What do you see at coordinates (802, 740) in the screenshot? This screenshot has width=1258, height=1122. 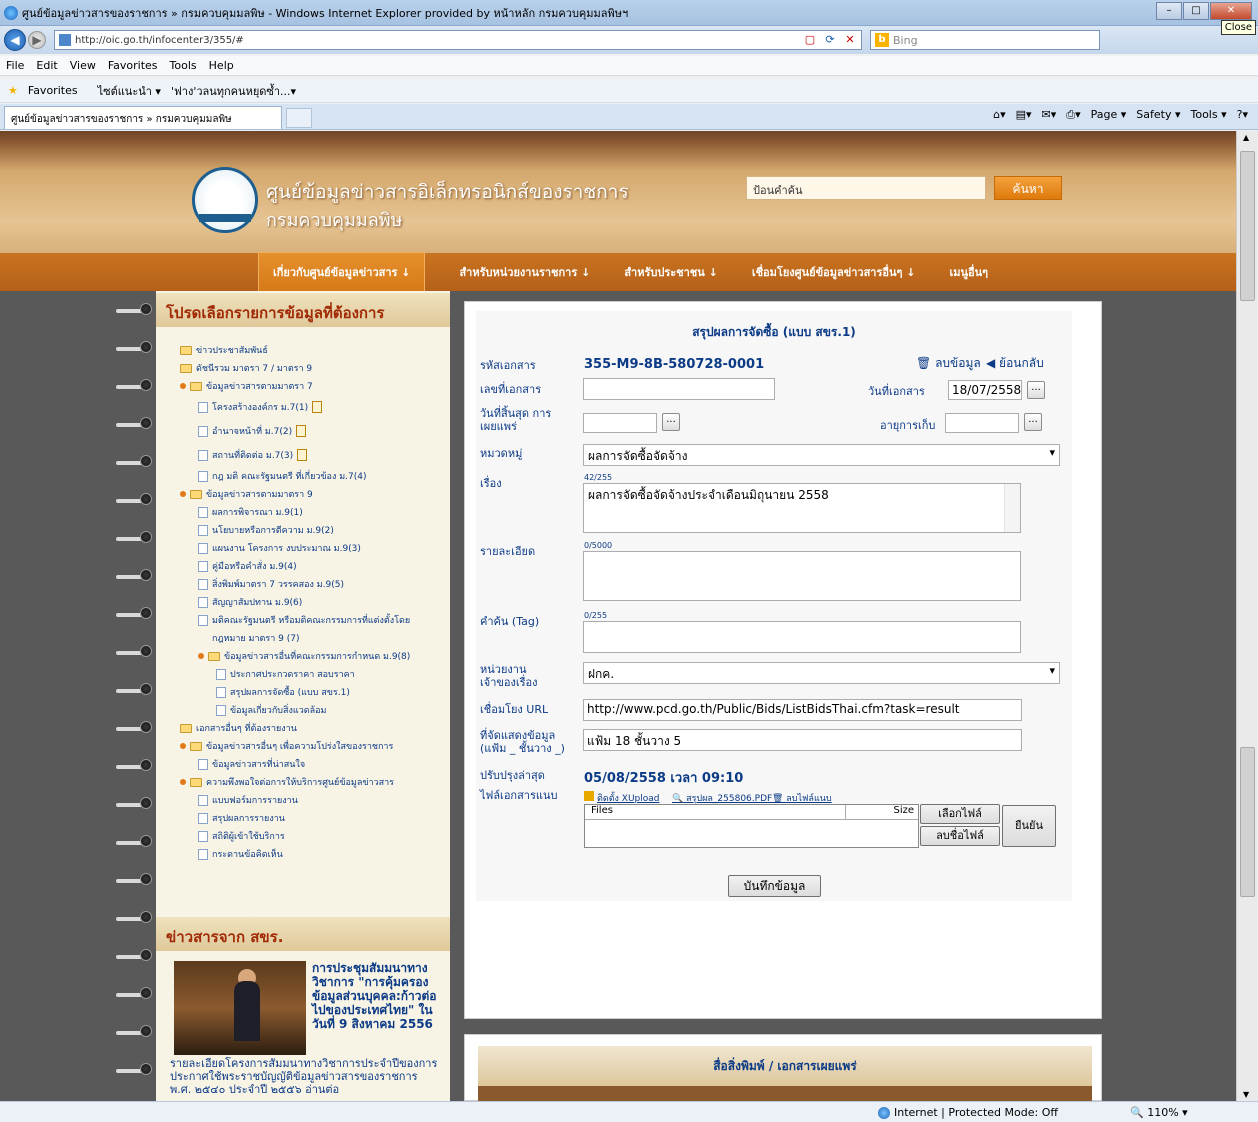 I see `location-input: แฟ้ม 18 ชั้นวาง 5` at bounding box center [802, 740].